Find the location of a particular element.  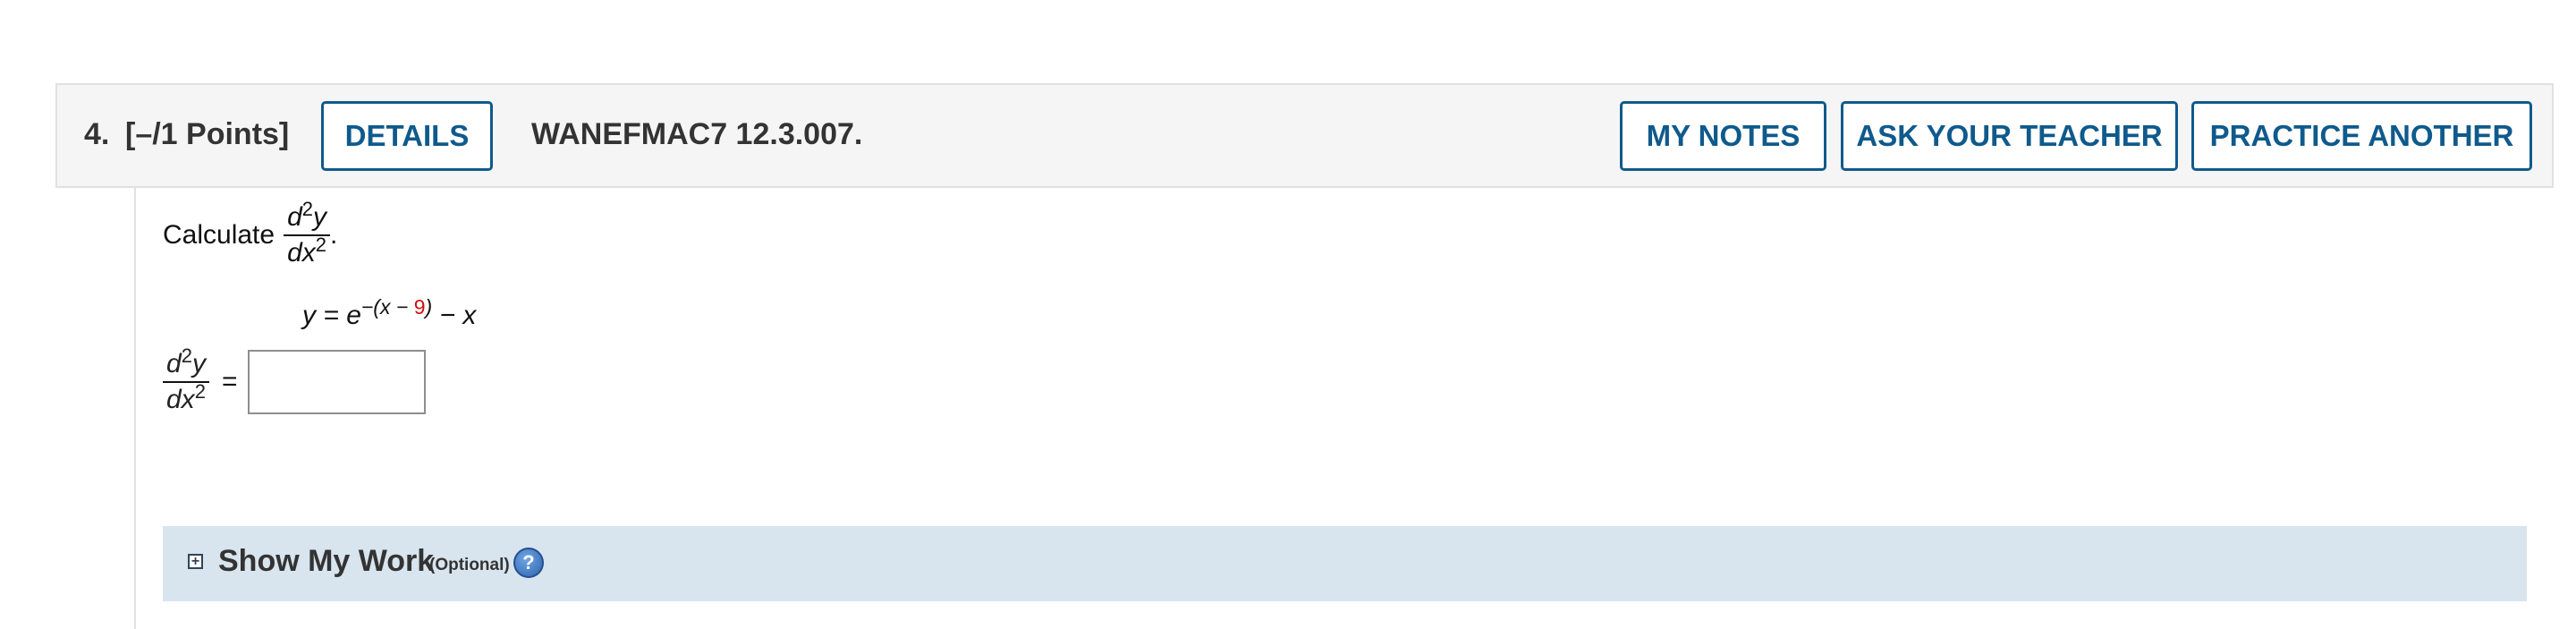

answer-line: d2y dx2 = is located at coordinates (295, 380).